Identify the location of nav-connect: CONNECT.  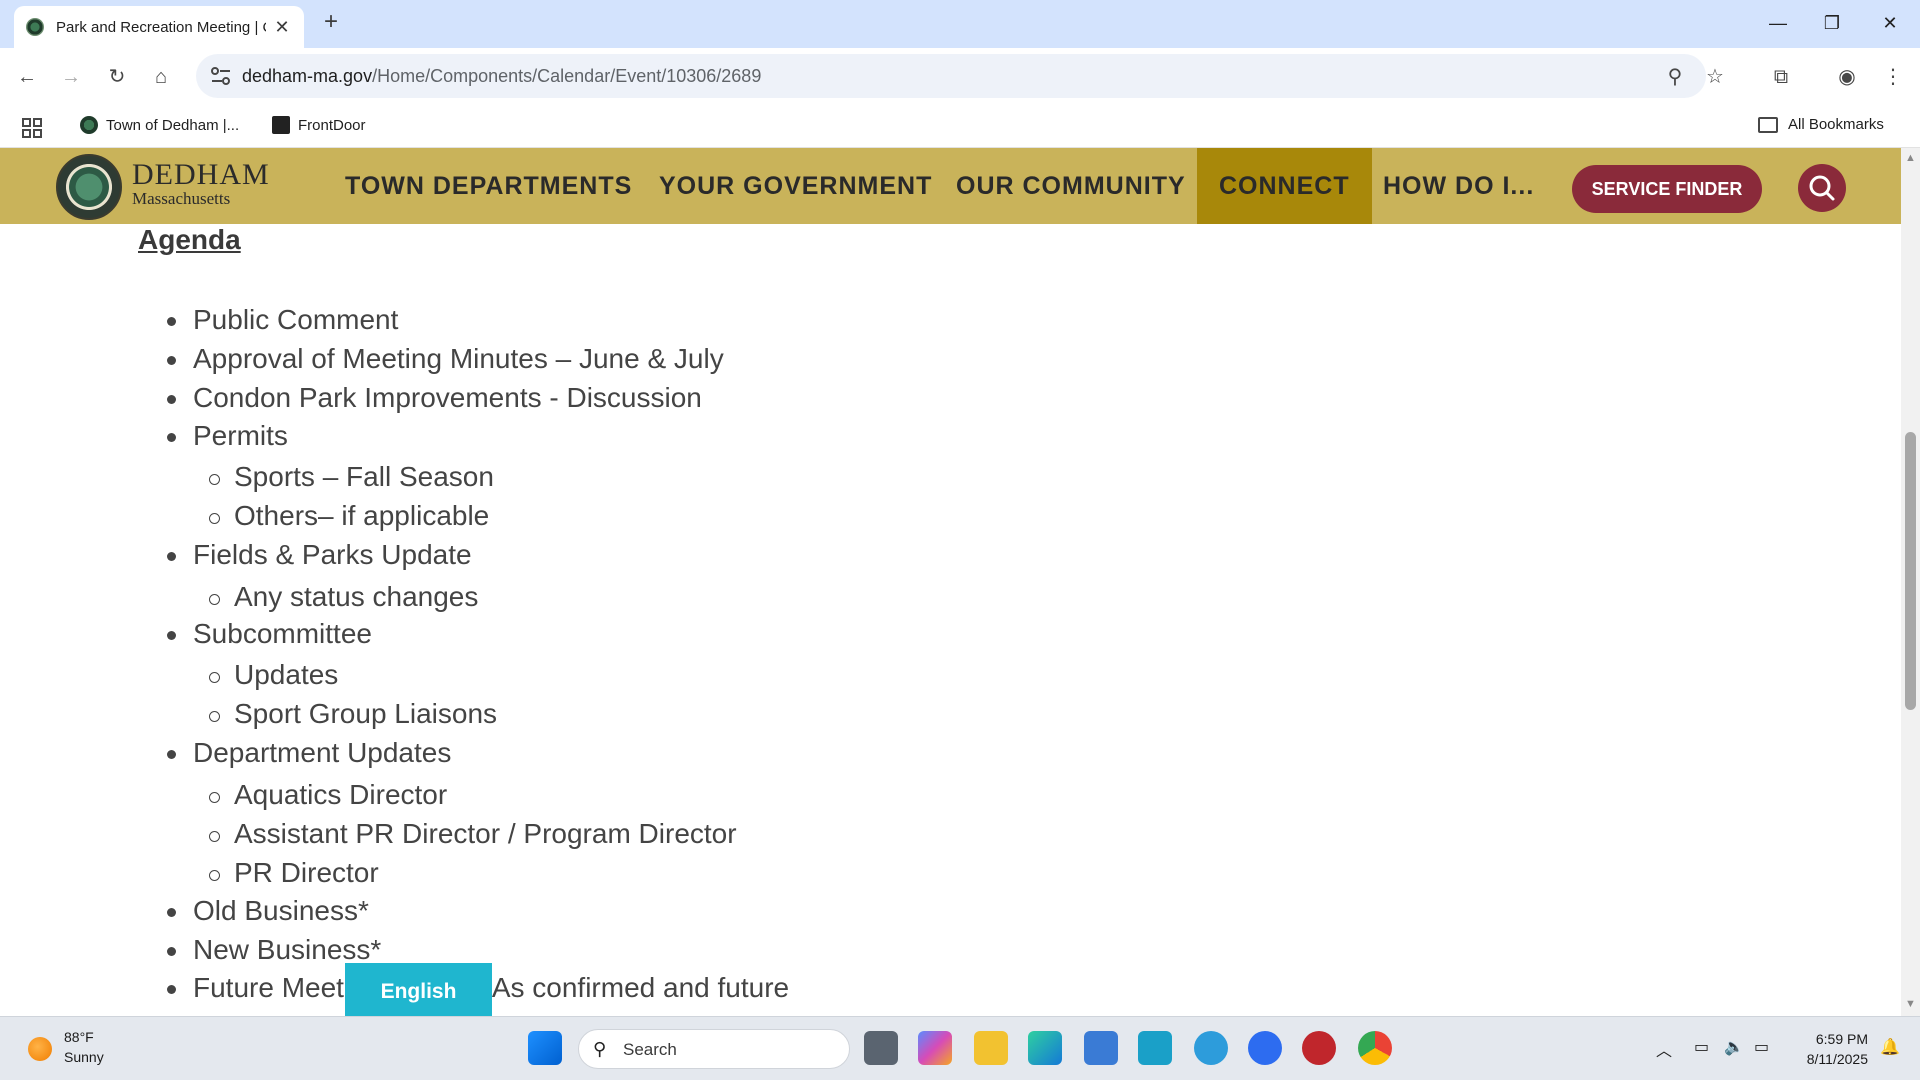
(1284, 186).